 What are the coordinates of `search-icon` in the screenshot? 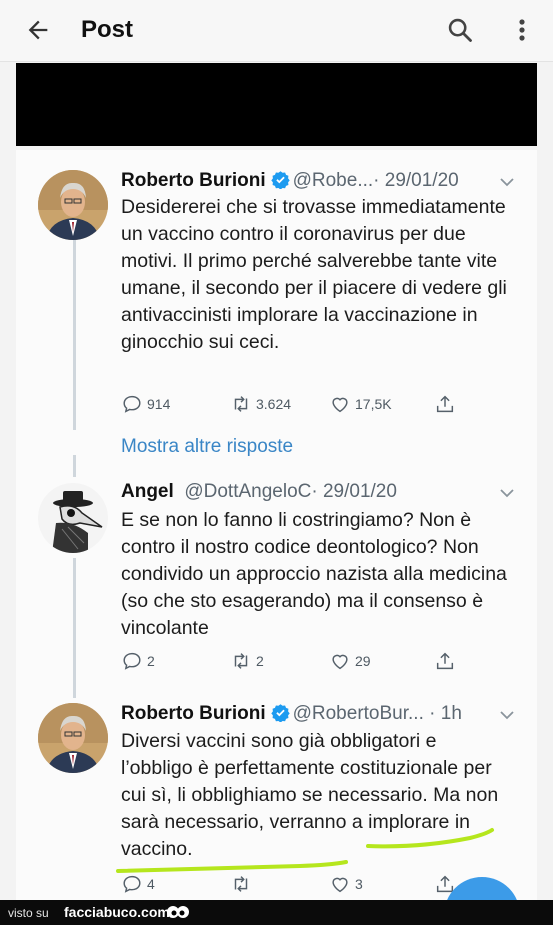 It's located at (460, 30).